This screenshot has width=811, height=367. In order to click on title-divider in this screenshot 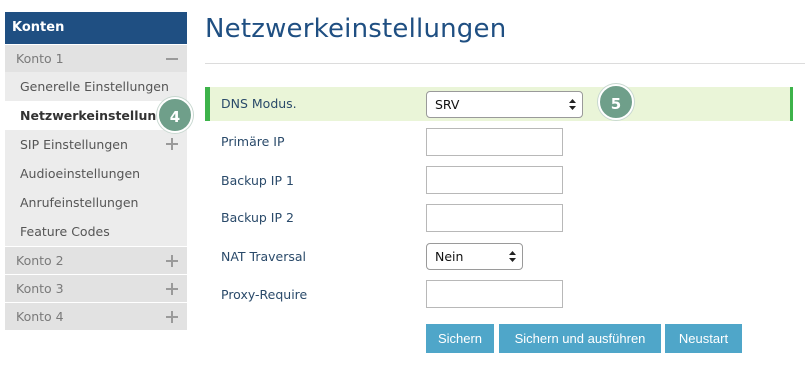, I will do `click(505, 63)`.